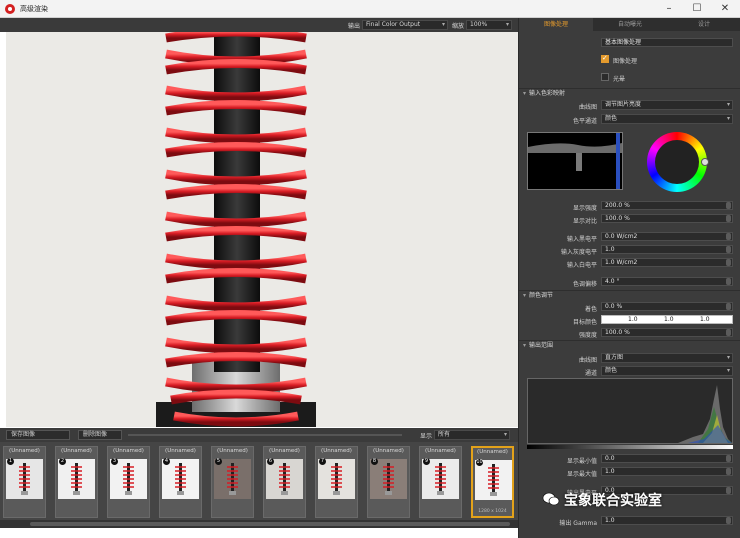  Describe the element at coordinates (703, 24) in the screenshot. I see `tab-design: 设计` at that location.